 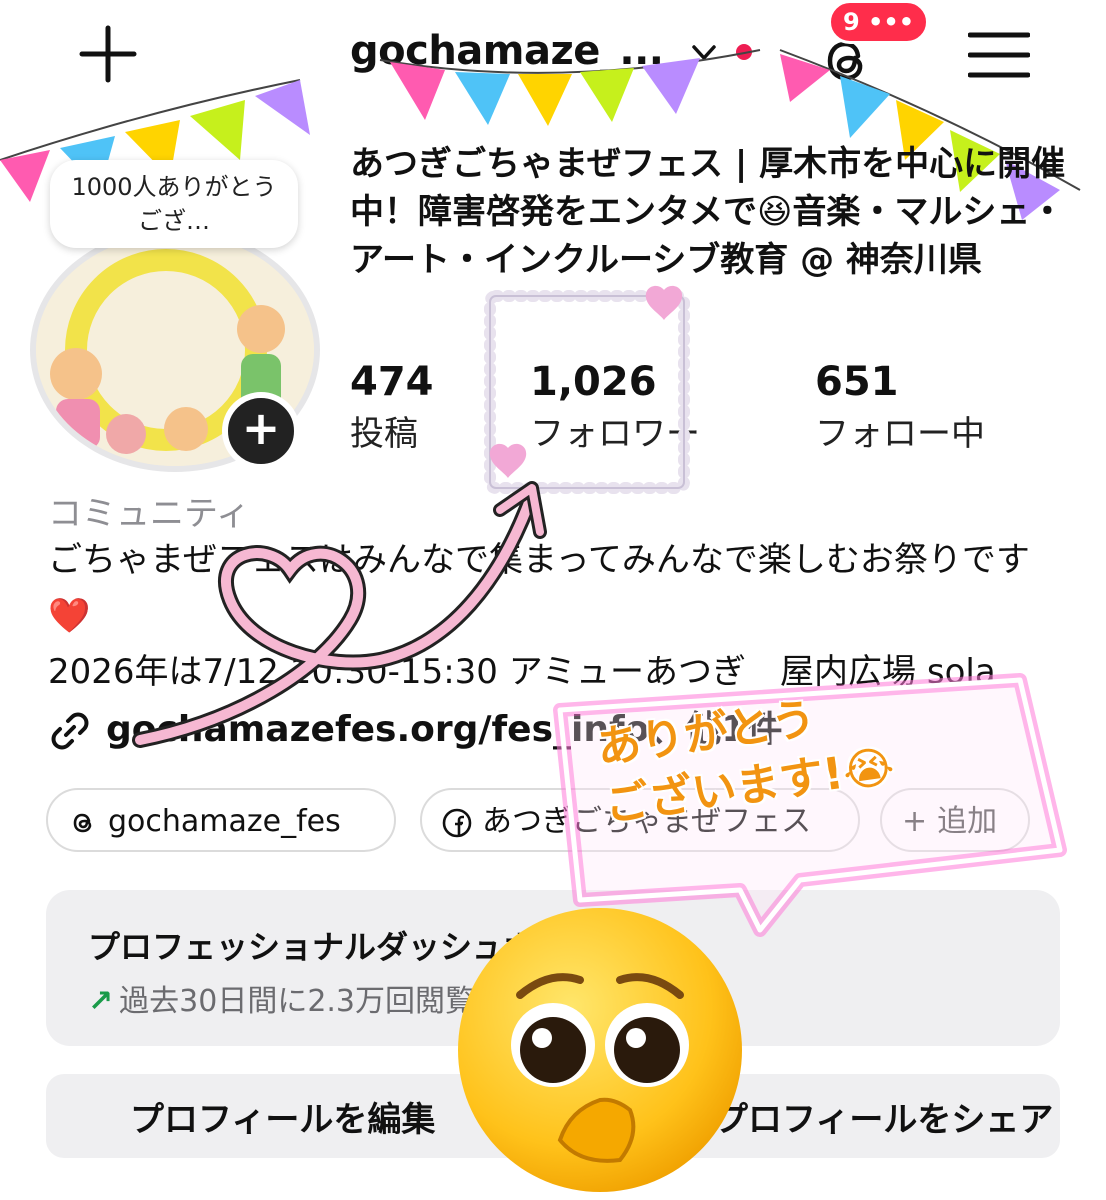 I want to click on edit-profile-button: プロフィールを編集, so click(x=282, y=1116).